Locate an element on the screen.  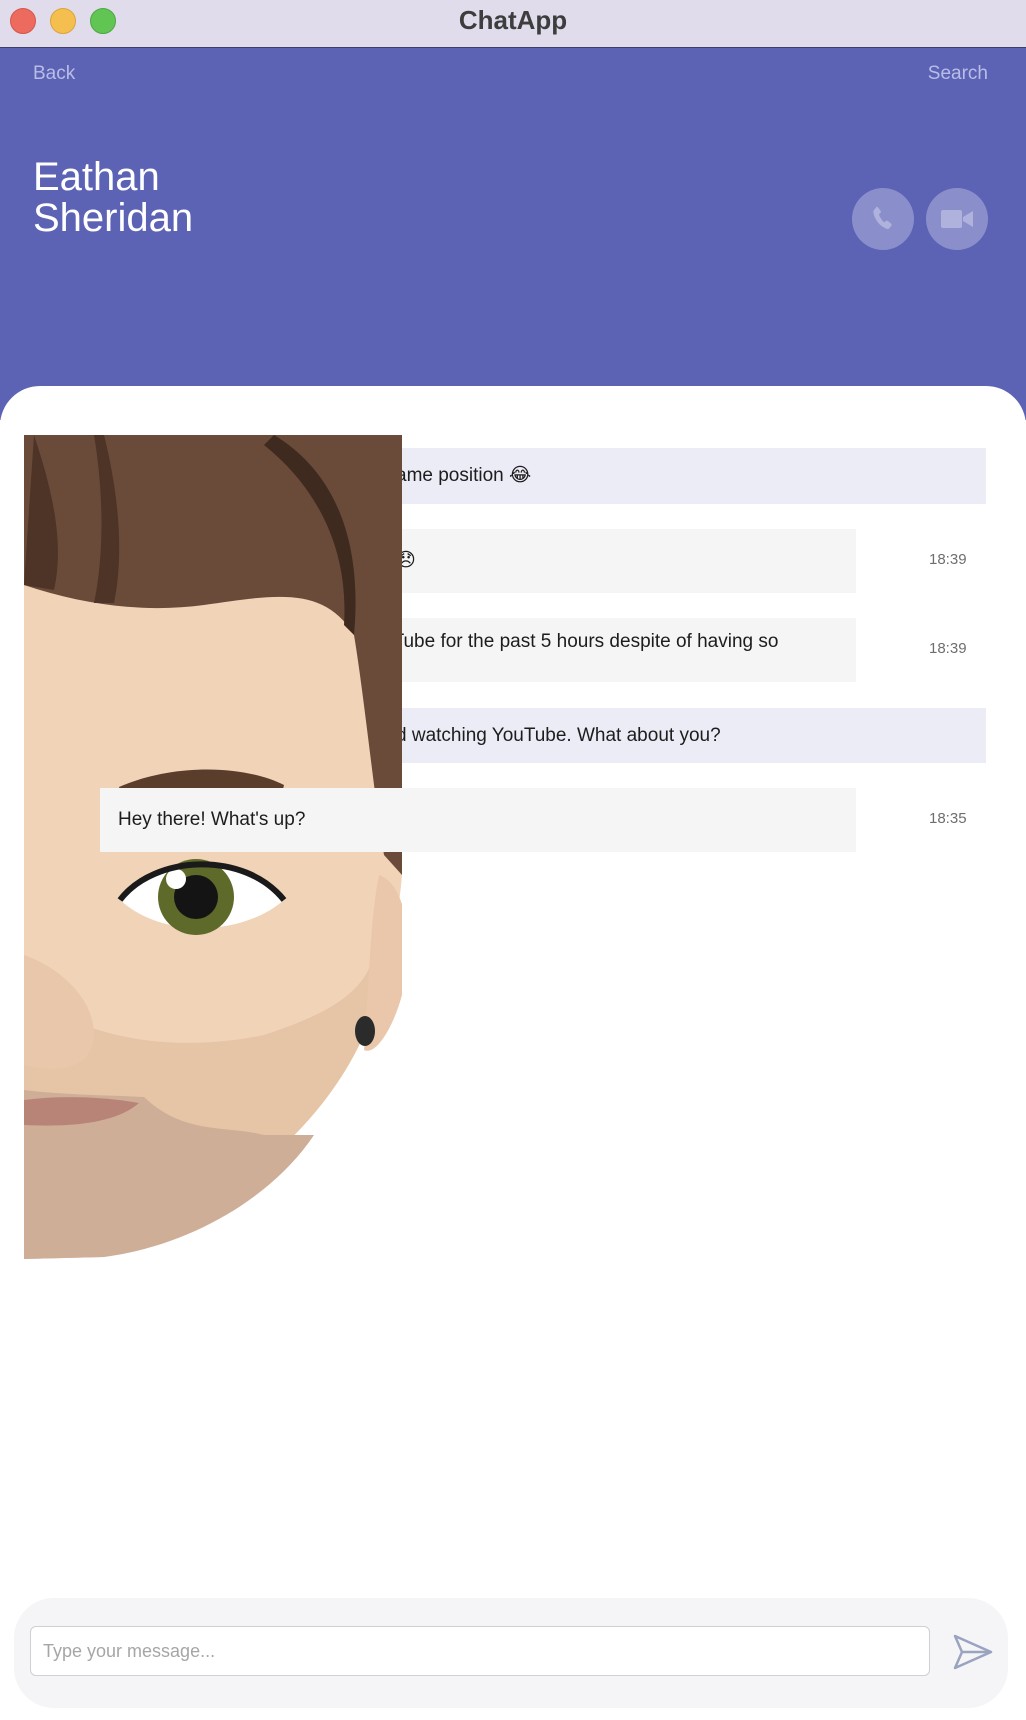
message-composer is located at coordinates (511, 1653).